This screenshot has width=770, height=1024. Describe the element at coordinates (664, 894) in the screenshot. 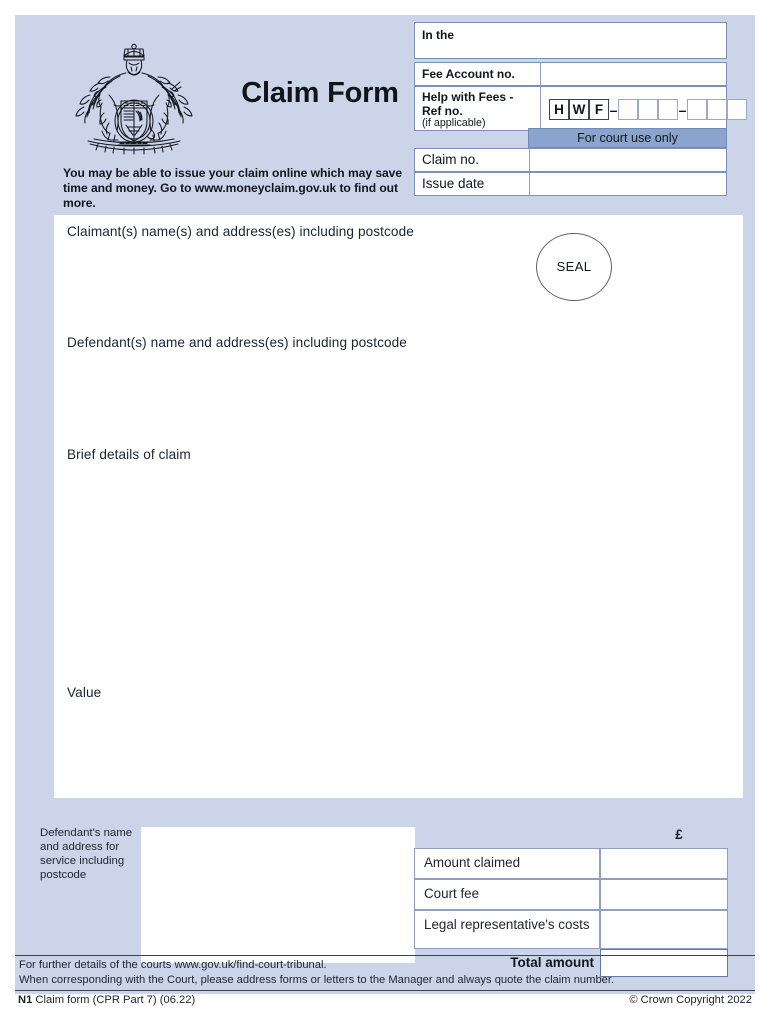

I see `court-fee-input` at that location.